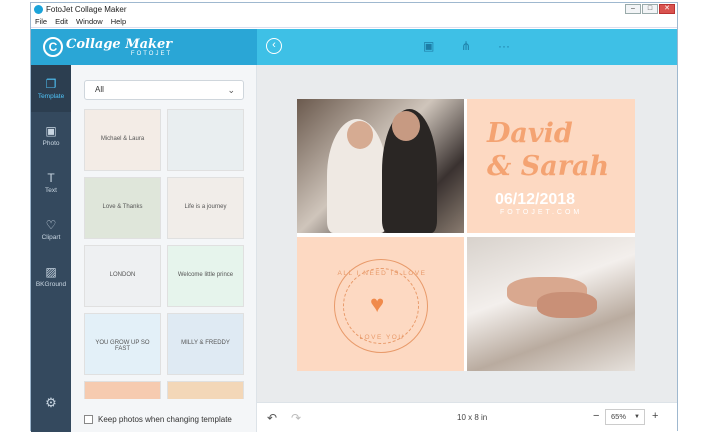 Image resolution: width=704 pixels, height=432 pixels. I want to click on save-icon: ▣, so click(428, 46).